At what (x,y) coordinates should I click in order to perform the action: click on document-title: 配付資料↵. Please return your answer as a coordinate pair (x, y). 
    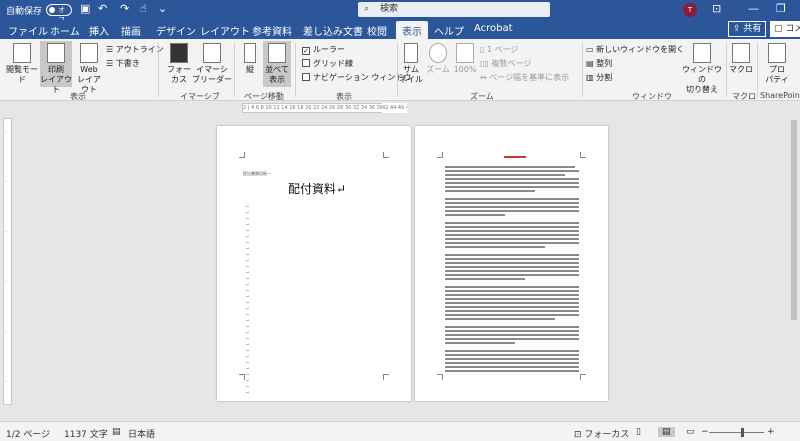
    Looking at the image, I should click on (317, 188).